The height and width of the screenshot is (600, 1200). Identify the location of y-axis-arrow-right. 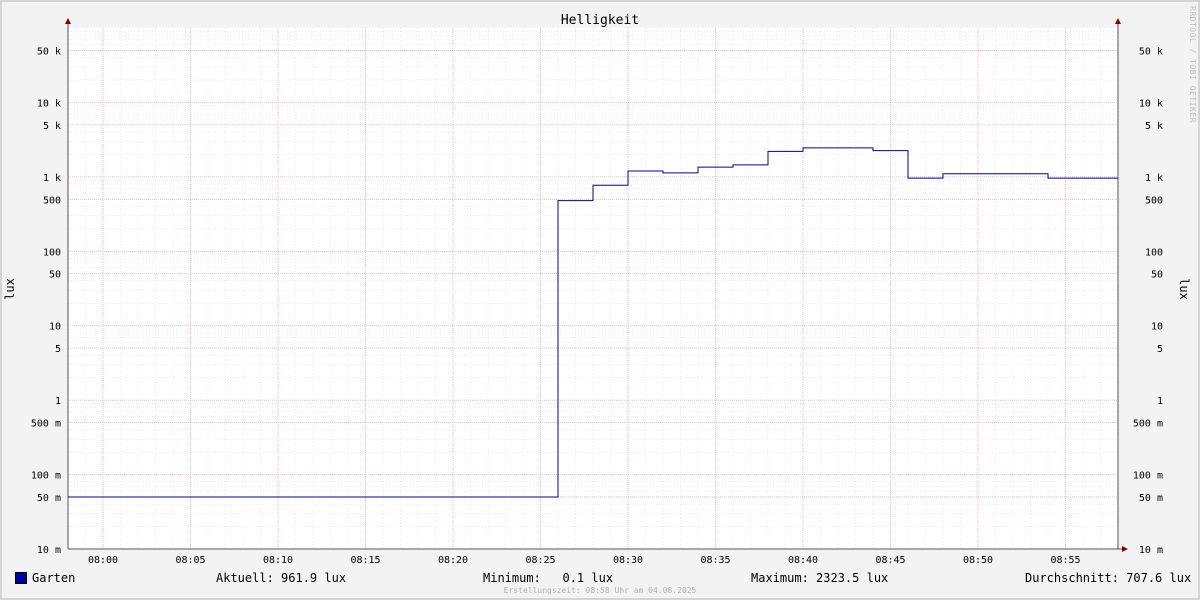
(1118, 21).